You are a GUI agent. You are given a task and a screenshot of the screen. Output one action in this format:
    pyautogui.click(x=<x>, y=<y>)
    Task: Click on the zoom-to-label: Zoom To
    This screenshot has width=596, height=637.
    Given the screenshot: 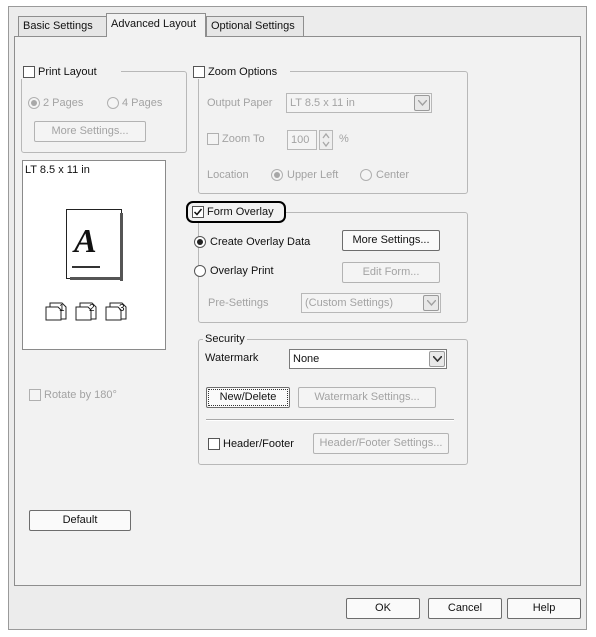 What is the action you would take?
    pyautogui.click(x=243, y=139)
    